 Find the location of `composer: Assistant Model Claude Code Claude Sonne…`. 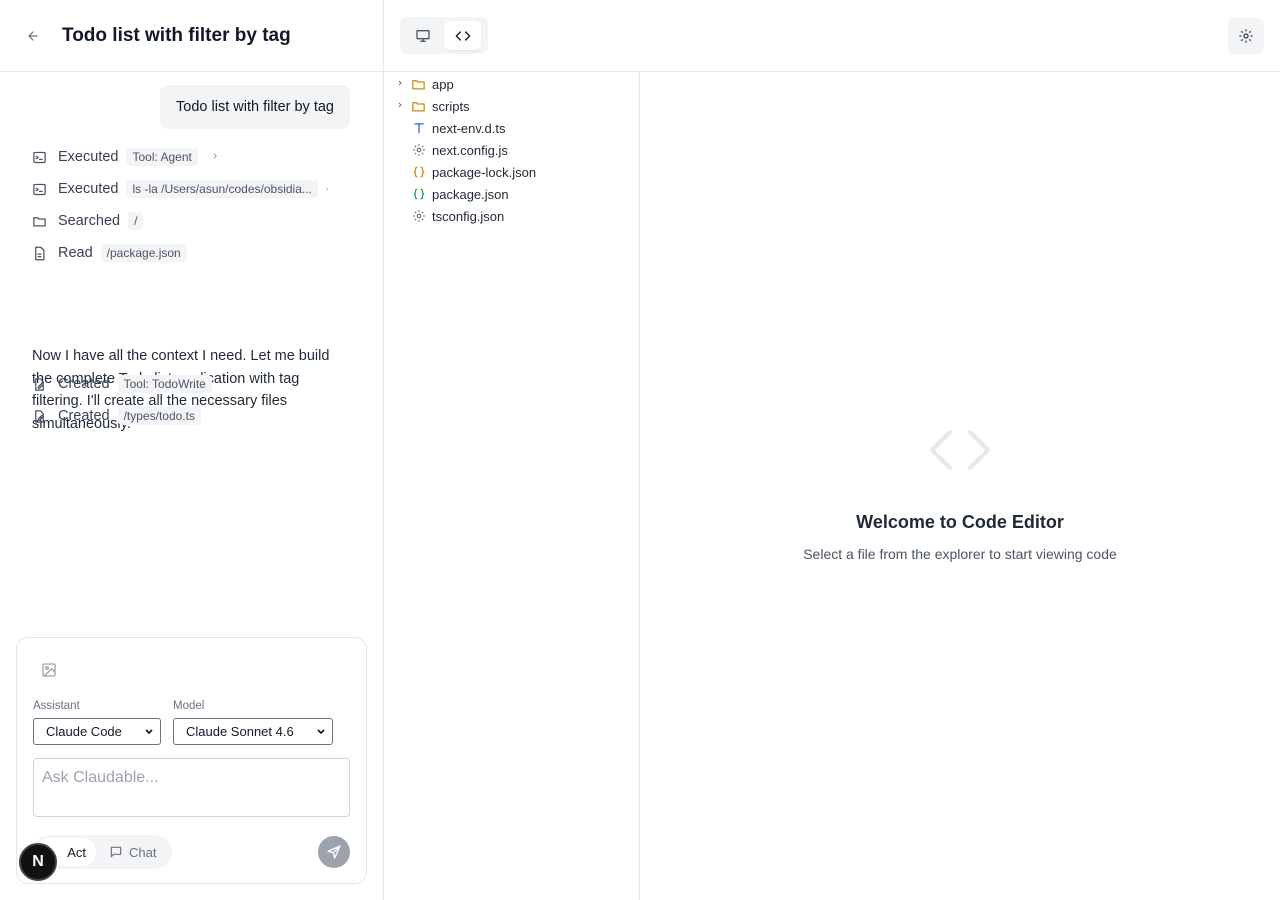

composer: Assistant Model Claude Code Claude Sonne… is located at coordinates (191, 760).